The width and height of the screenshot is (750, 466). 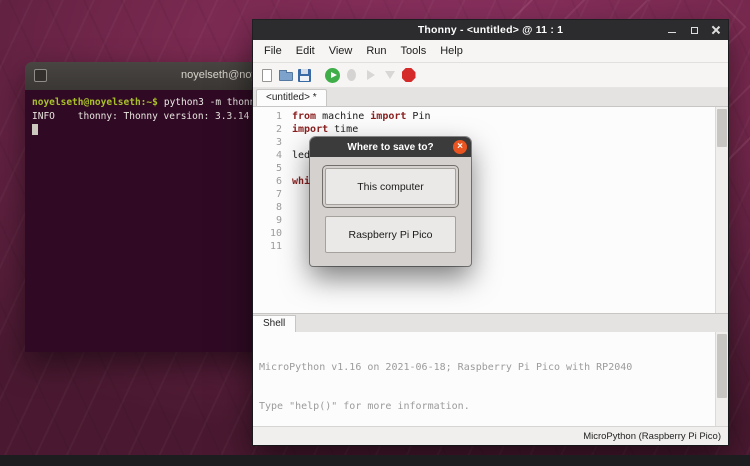 I want to click on raspberry-pi-pico-button: Raspberry Pi Pico, so click(x=390, y=234).